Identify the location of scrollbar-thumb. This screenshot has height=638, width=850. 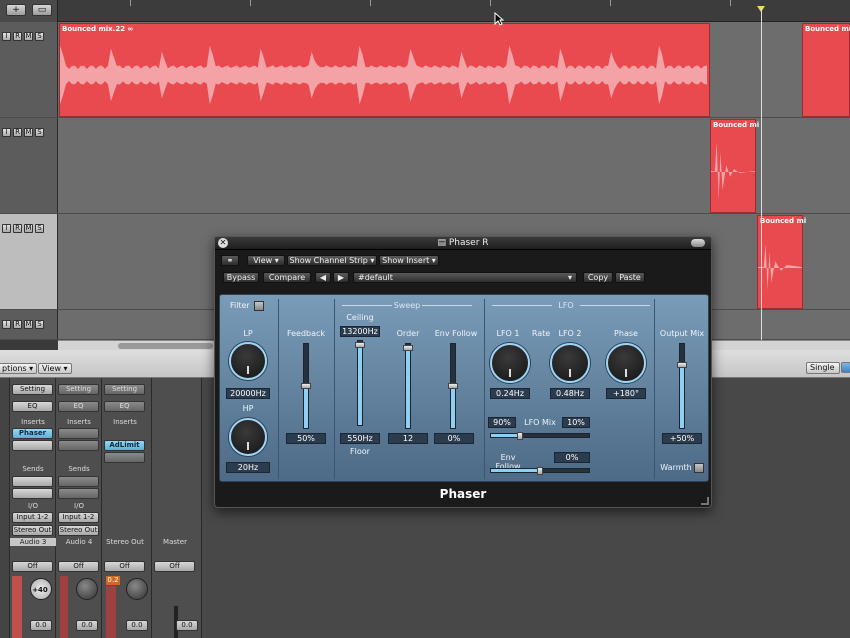
(165, 346).